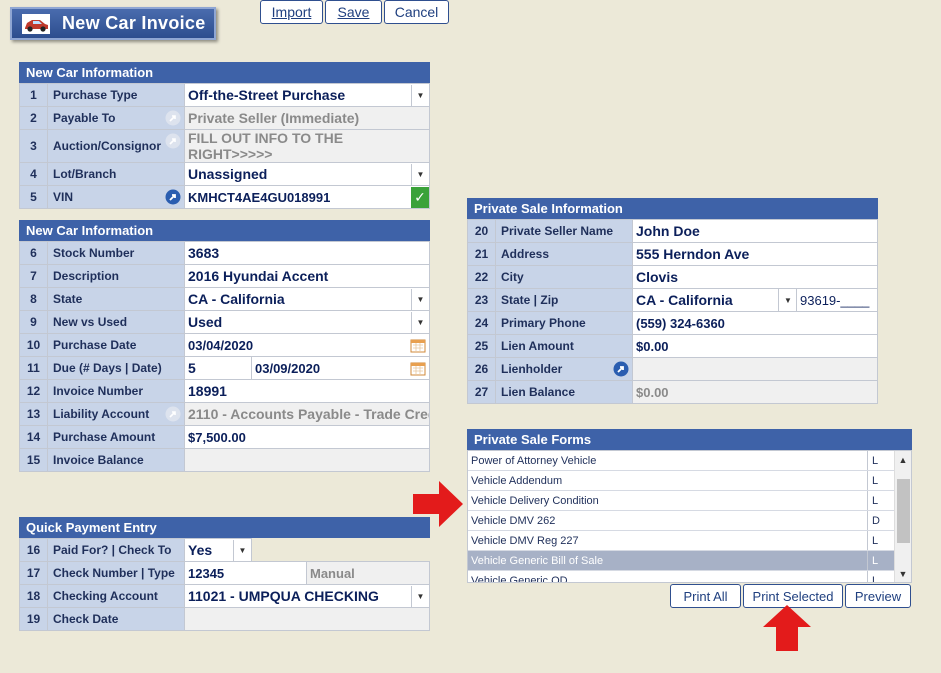 This screenshot has height=673, width=941. What do you see at coordinates (307, 322) in the screenshot?
I see `new-vs-used-select: Used ▼` at bounding box center [307, 322].